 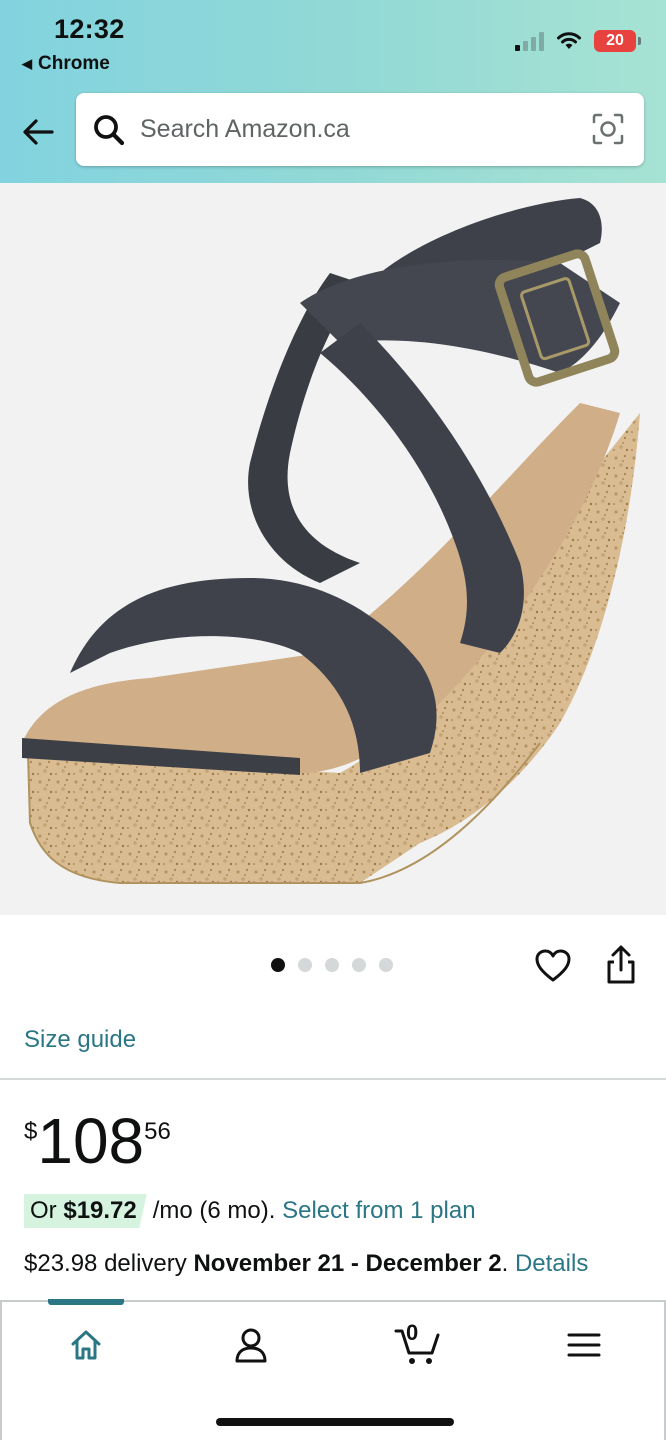 I want to click on search-bar, so click(x=360, y=129).